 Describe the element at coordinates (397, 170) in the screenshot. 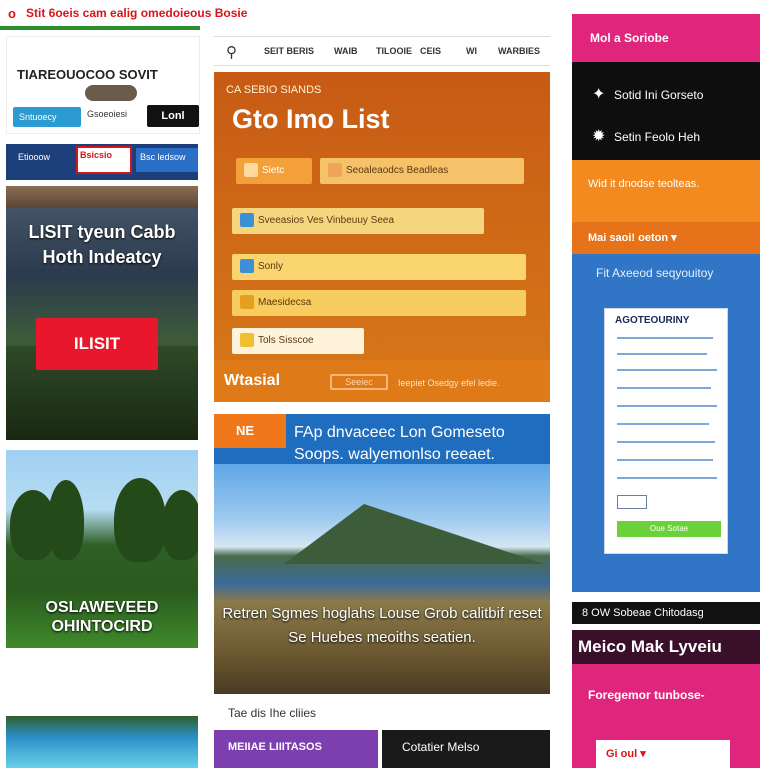

I see `list-row-label: Seoaleaodcs Beadleas` at that location.